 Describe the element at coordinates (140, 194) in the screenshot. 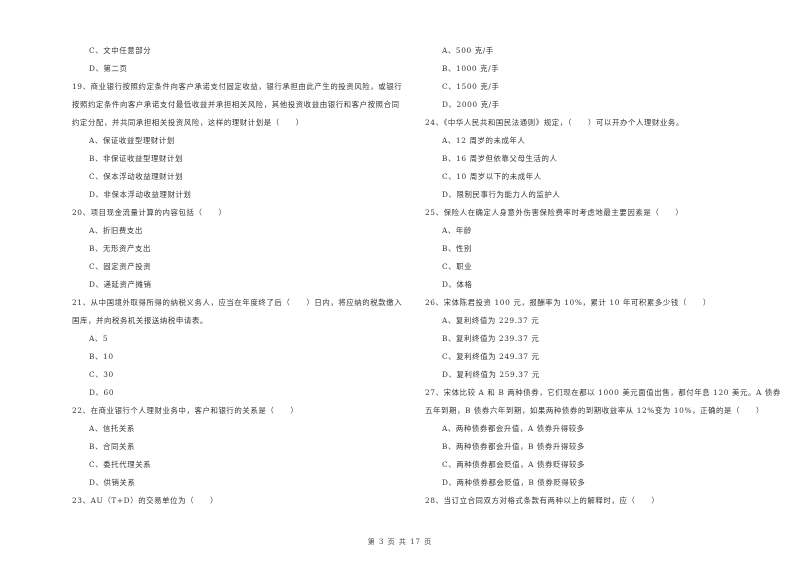

I see `answer-option: D、非保本浮动收益理财计划` at that location.